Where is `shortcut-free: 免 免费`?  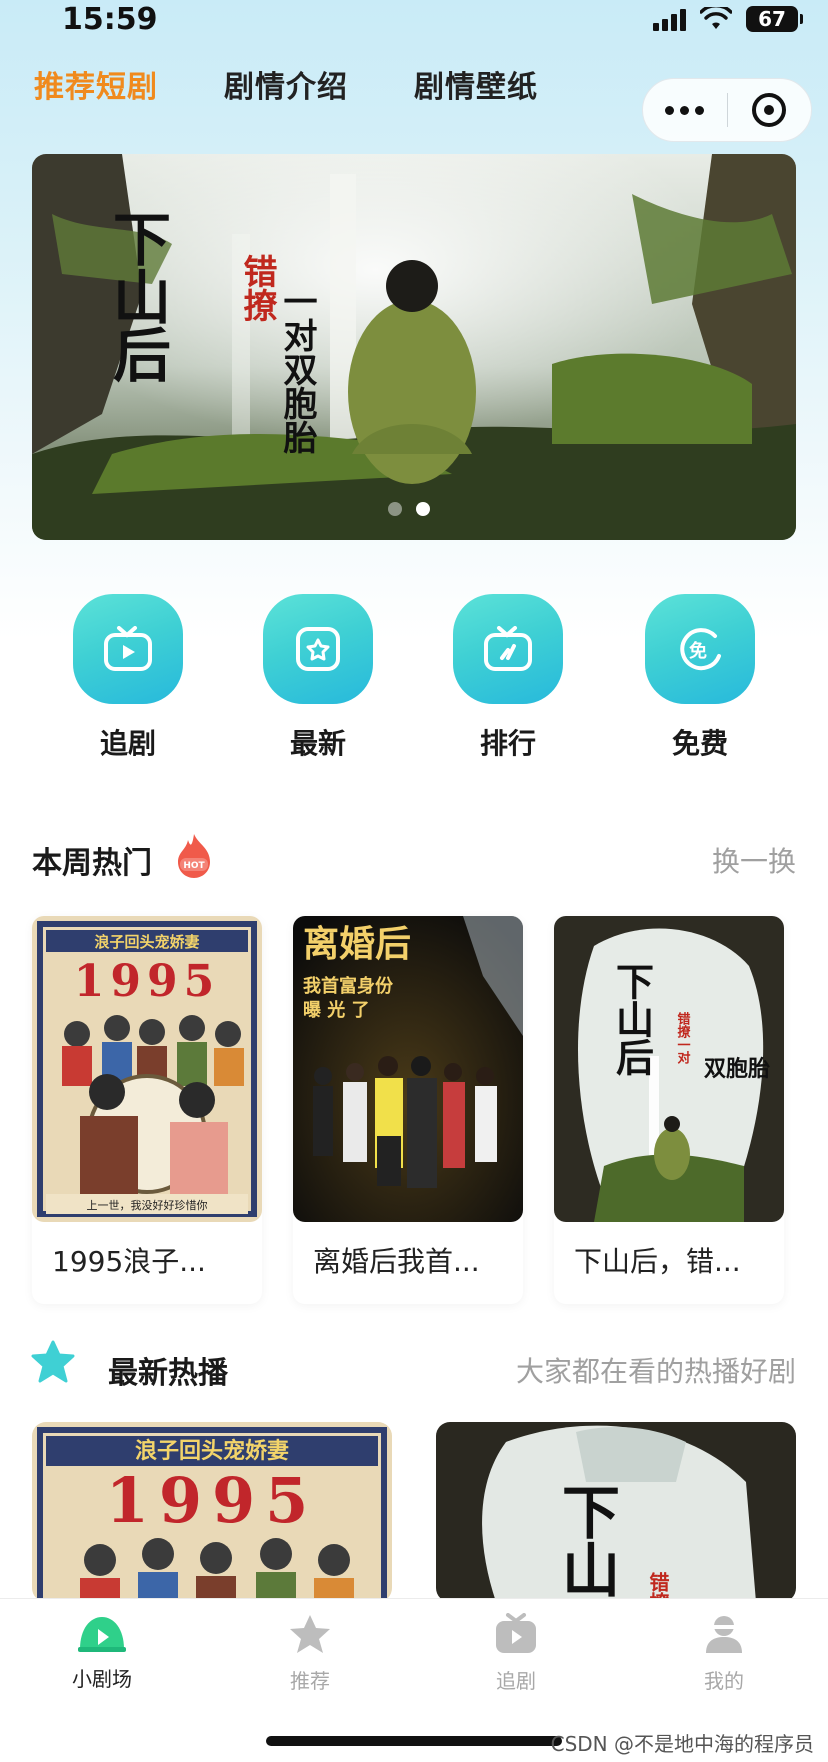 shortcut-free: 免 免费 is located at coordinates (700, 678).